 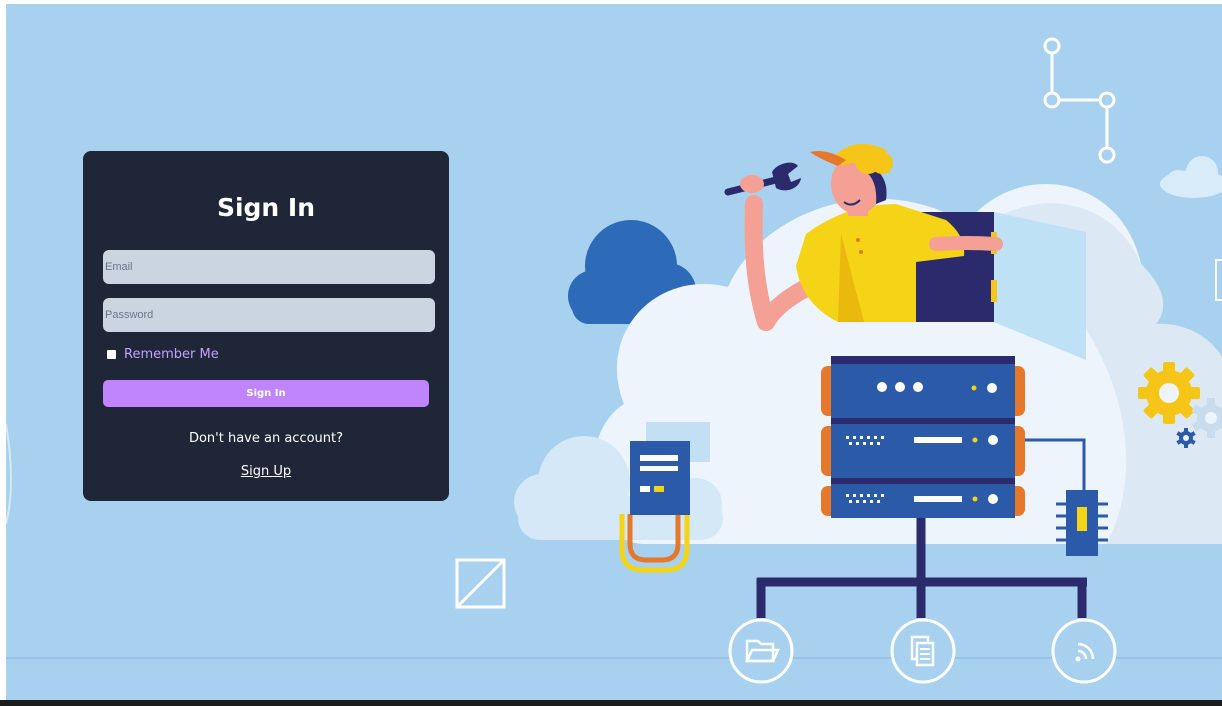 What do you see at coordinates (269, 315) in the screenshot?
I see `password-input` at bounding box center [269, 315].